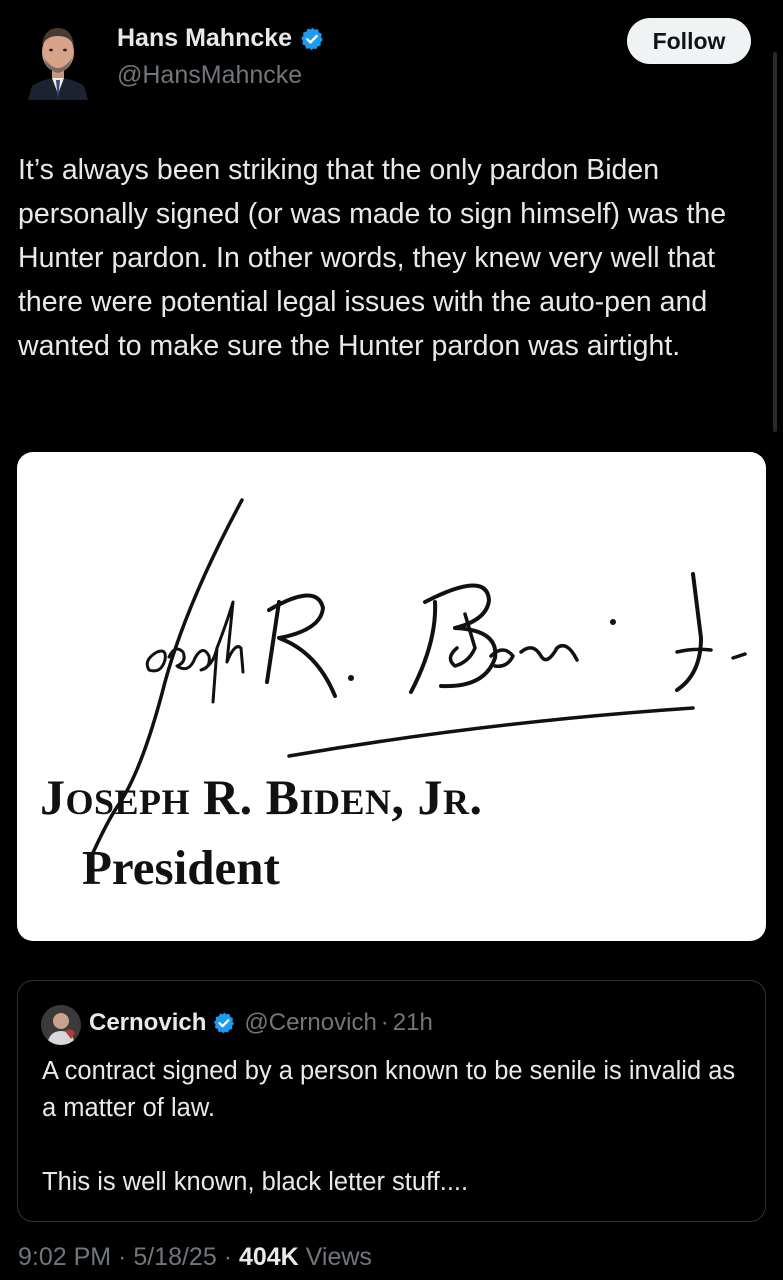 Image resolution: width=783 pixels, height=1280 pixels. Describe the element at coordinates (689, 41) in the screenshot. I see `follow-button: Follow` at that location.